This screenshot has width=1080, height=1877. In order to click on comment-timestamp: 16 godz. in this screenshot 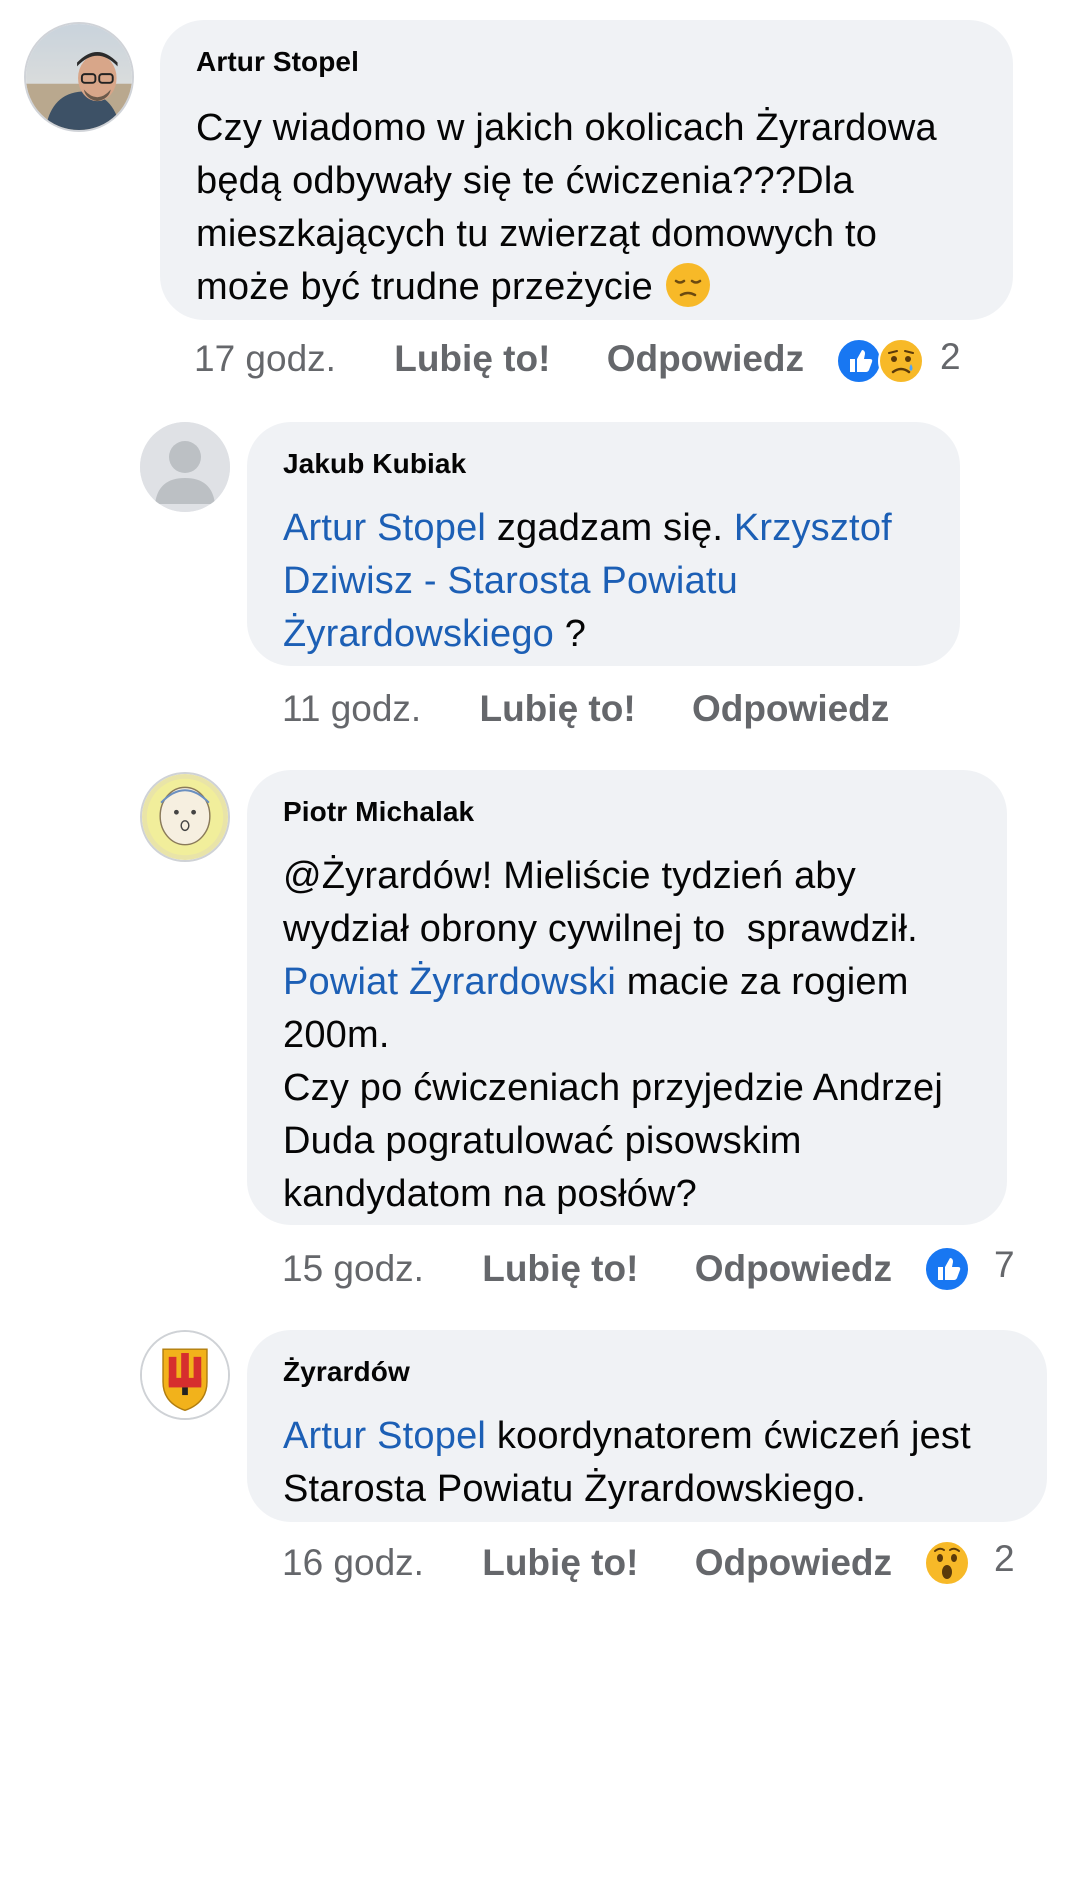, I will do `click(353, 1562)`.